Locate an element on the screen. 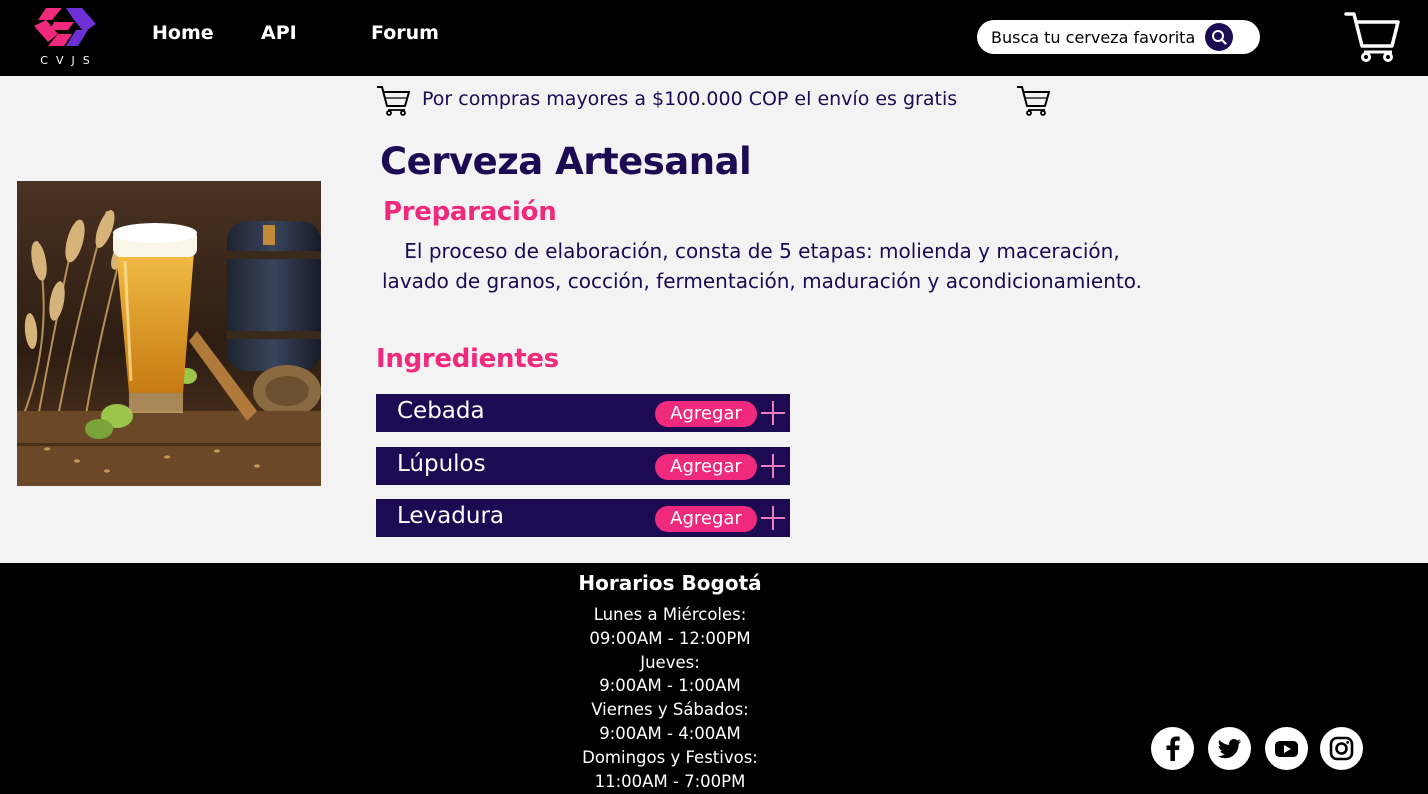  search-icon is located at coordinates (1219, 37).